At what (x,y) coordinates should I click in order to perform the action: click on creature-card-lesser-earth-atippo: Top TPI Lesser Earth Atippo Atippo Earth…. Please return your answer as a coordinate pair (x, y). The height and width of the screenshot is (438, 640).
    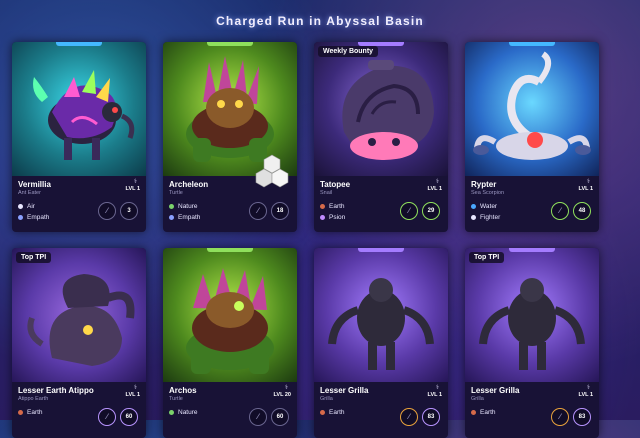
    Looking at the image, I should click on (79, 343).